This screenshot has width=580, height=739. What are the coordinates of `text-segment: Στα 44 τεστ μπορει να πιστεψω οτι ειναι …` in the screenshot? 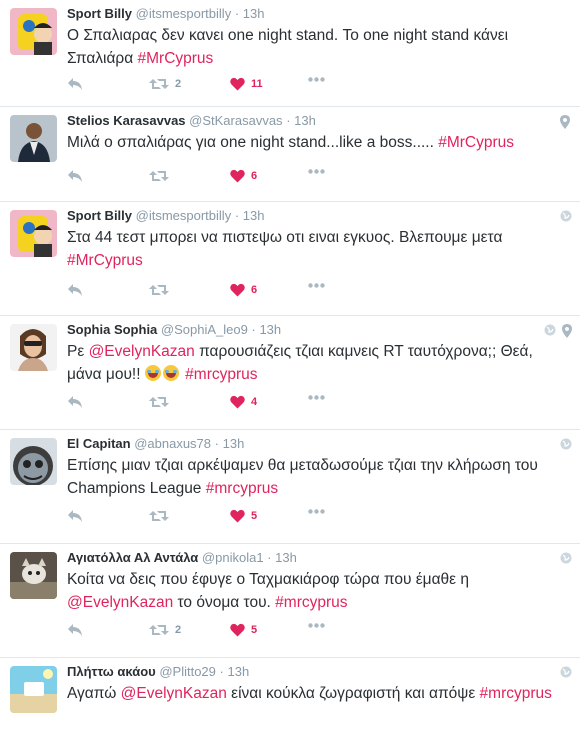 It's located at (285, 237).